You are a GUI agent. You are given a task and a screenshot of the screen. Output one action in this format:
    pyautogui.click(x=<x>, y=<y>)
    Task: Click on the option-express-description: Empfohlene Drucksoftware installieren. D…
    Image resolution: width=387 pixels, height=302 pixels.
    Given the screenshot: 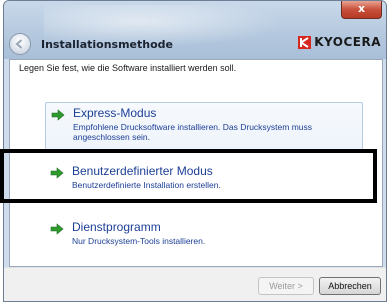 What is the action you would take?
    pyautogui.click(x=193, y=132)
    